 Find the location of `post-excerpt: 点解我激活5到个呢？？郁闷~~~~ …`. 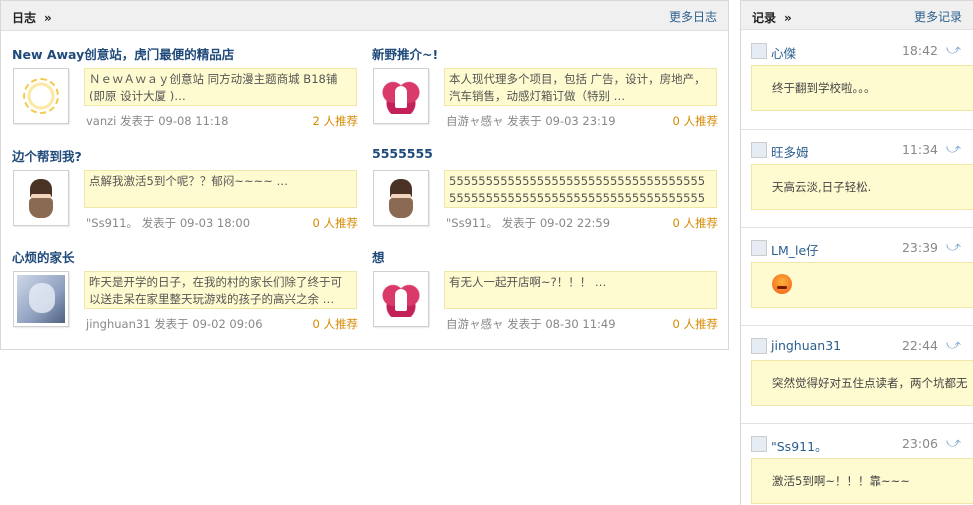

post-excerpt: 点解我激活5到个呢？？郁闷~~~~ … is located at coordinates (220, 189).